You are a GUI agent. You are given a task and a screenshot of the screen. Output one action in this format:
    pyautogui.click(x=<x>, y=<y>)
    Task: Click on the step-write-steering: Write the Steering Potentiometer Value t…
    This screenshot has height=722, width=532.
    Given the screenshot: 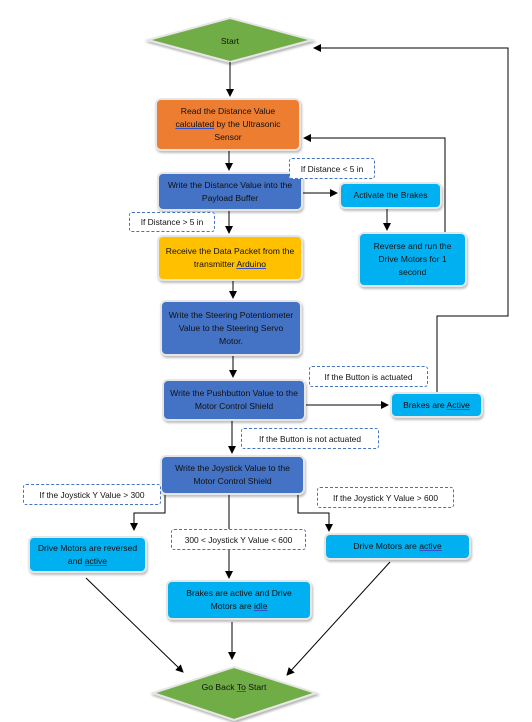 What is the action you would take?
    pyautogui.click(x=231, y=328)
    